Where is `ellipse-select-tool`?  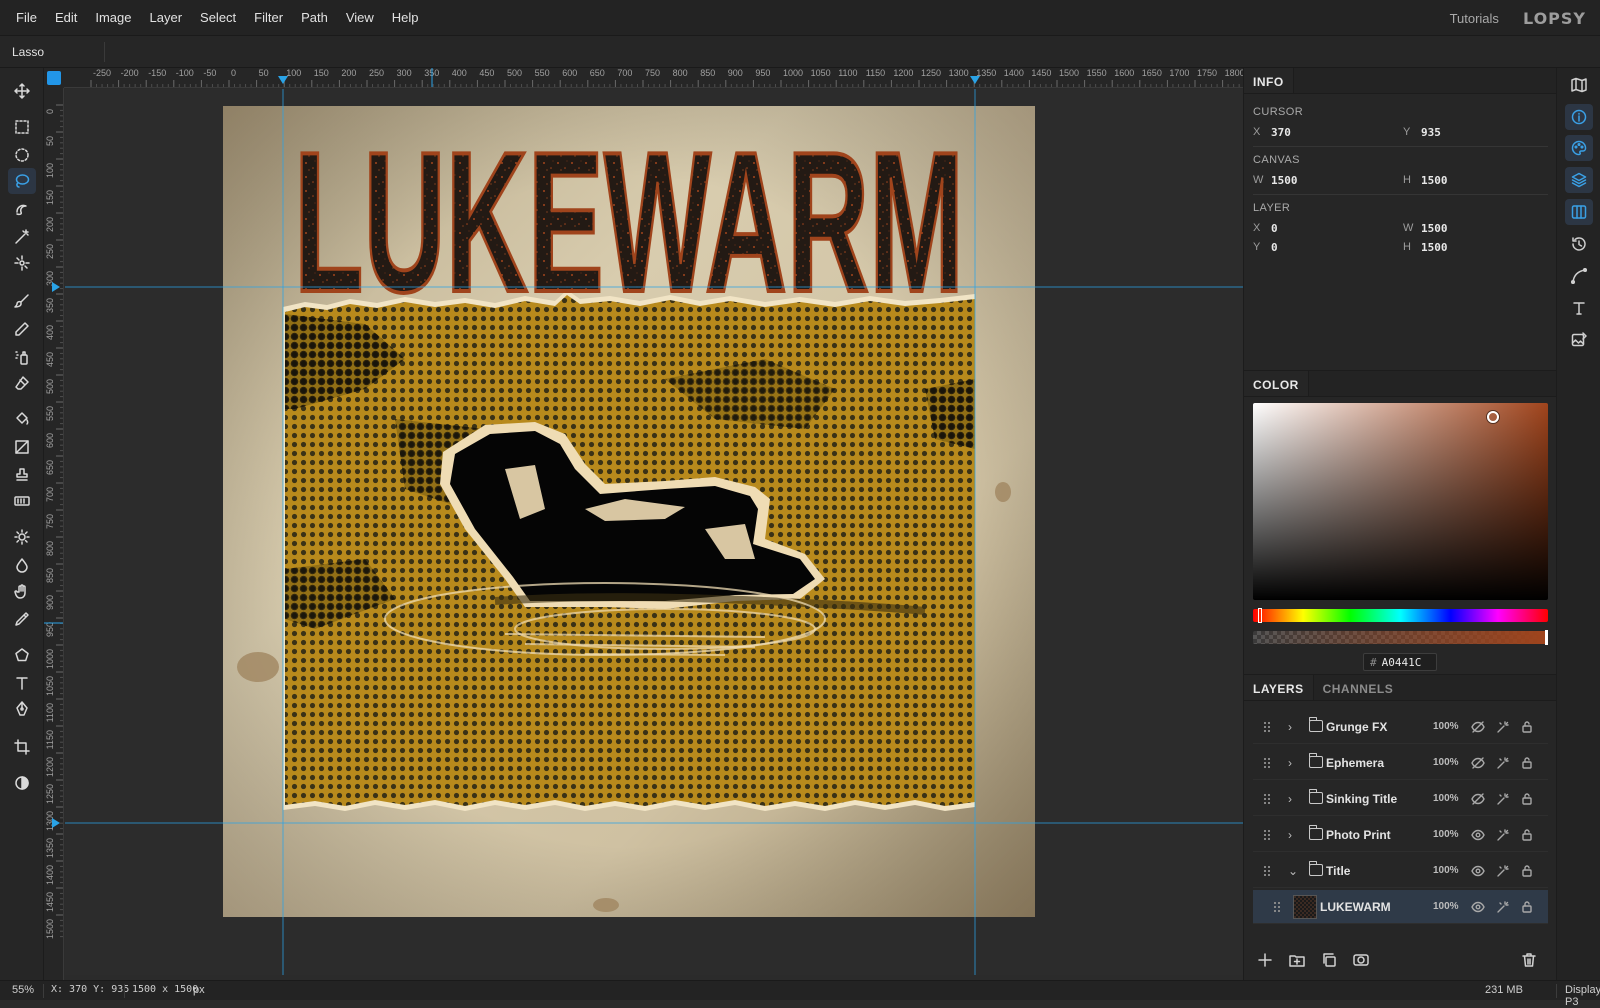 ellipse-select-tool is located at coordinates (22, 155).